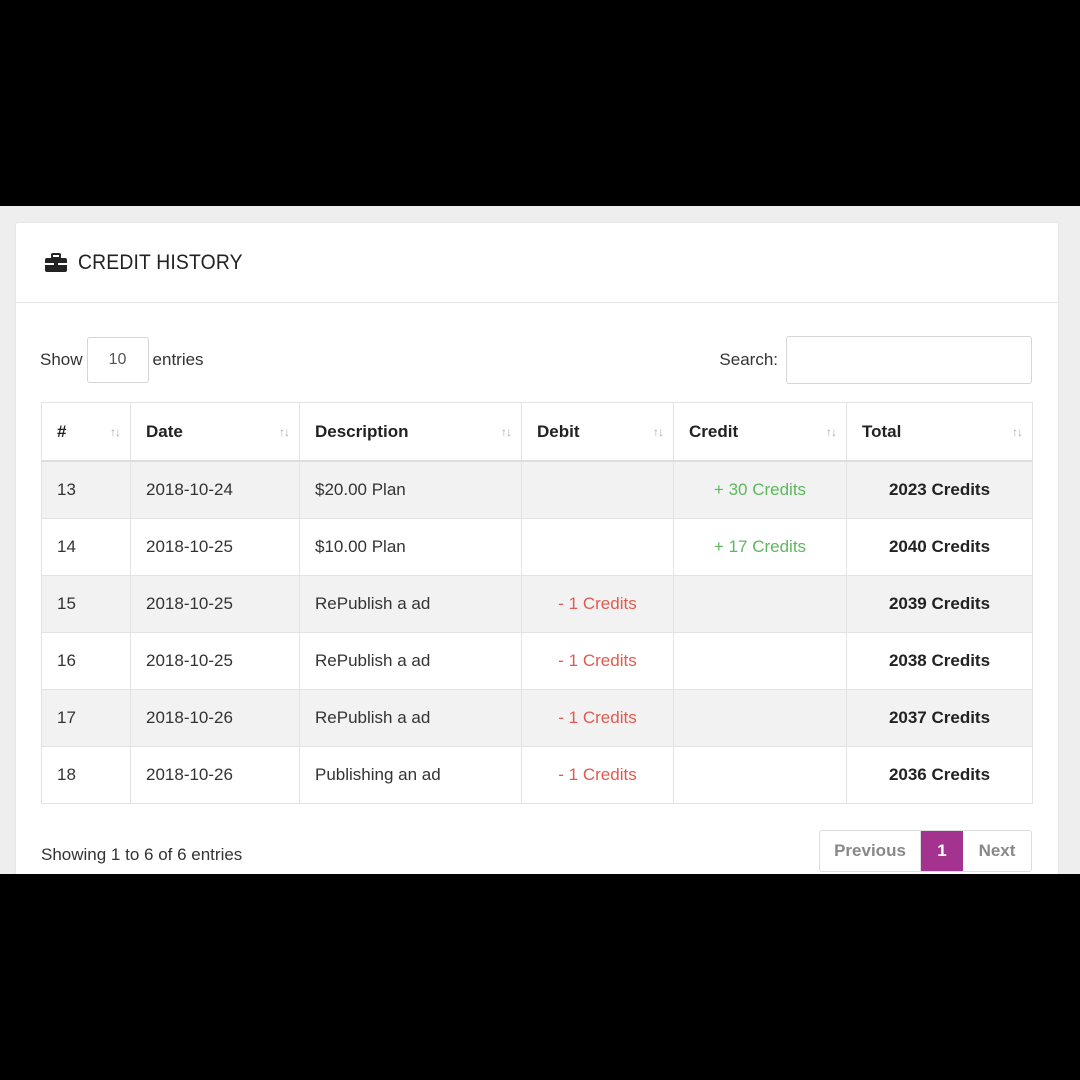  Describe the element at coordinates (997, 851) in the screenshot. I see `next-button: Next` at that location.